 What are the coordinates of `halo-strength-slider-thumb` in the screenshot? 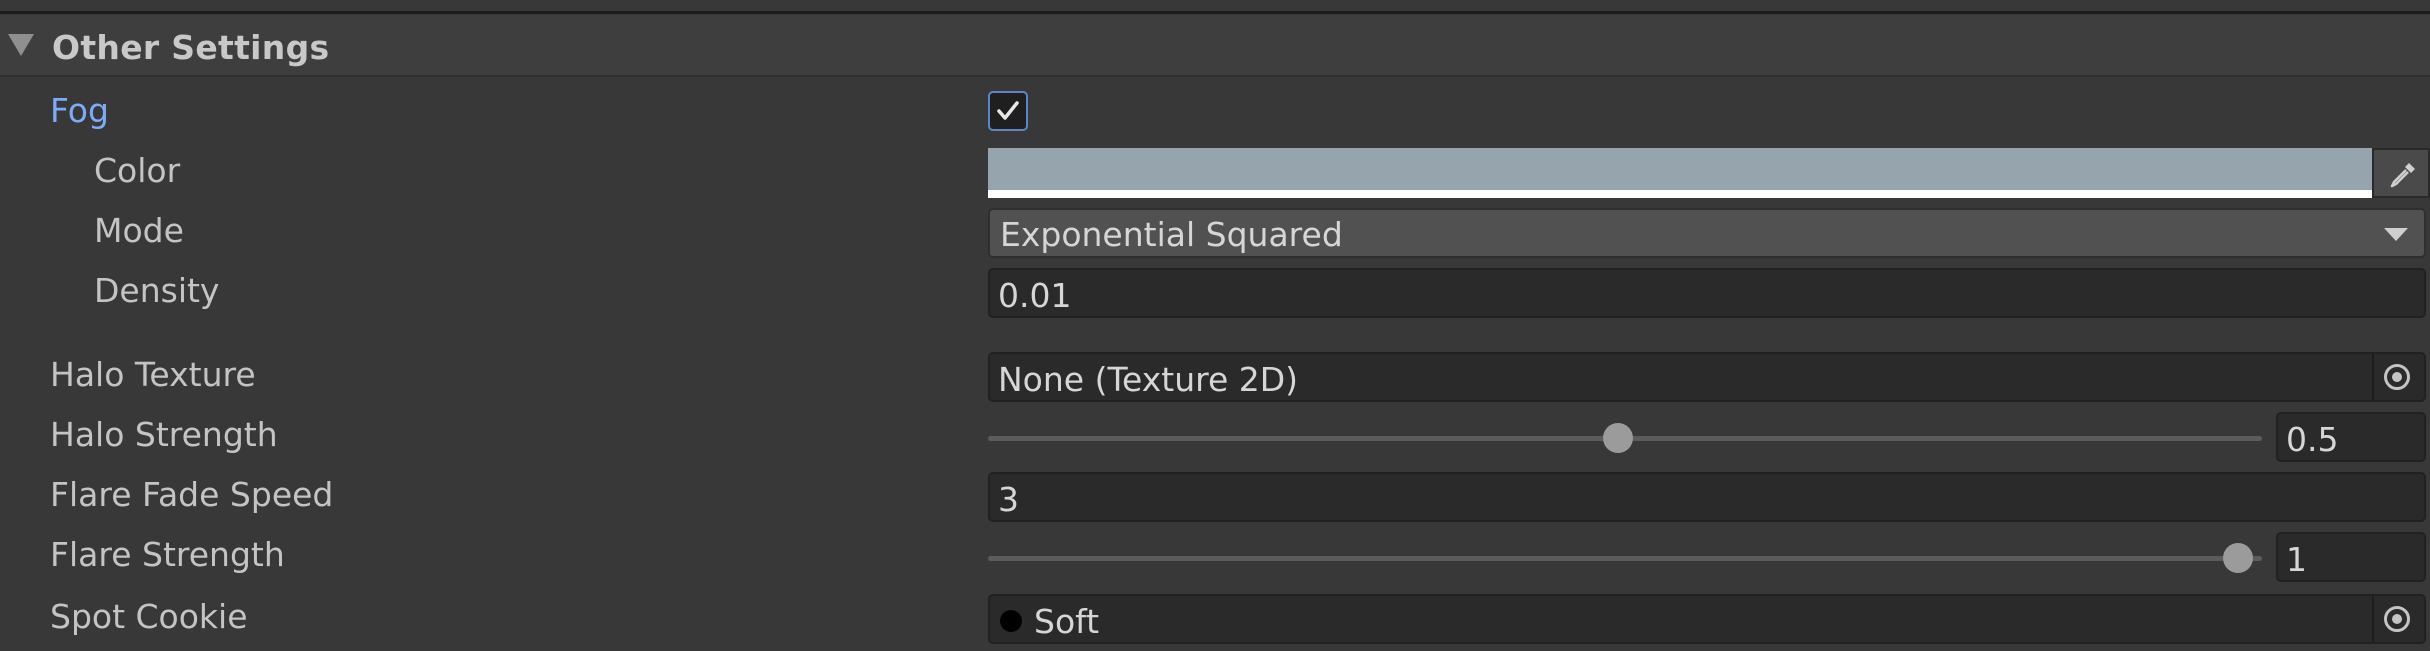 It's located at (1618, 438).